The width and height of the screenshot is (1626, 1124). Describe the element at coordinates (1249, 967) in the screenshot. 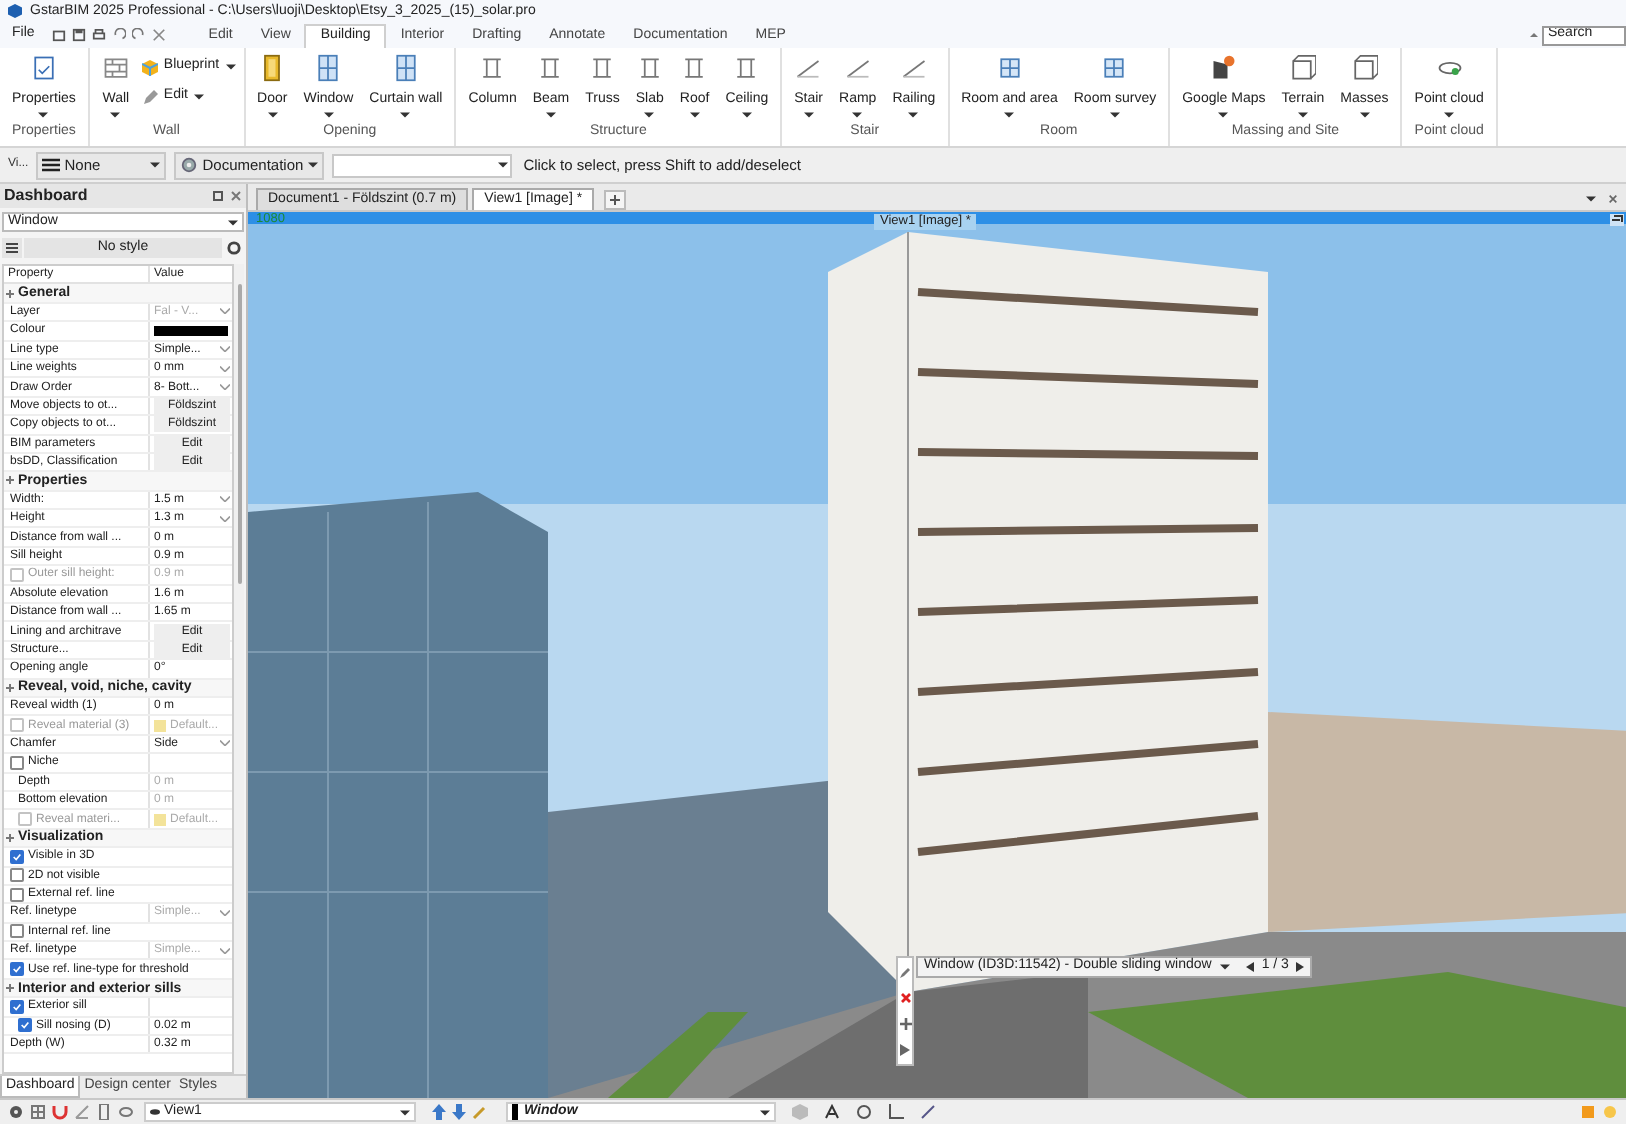

I see `previous-icon` at that location.